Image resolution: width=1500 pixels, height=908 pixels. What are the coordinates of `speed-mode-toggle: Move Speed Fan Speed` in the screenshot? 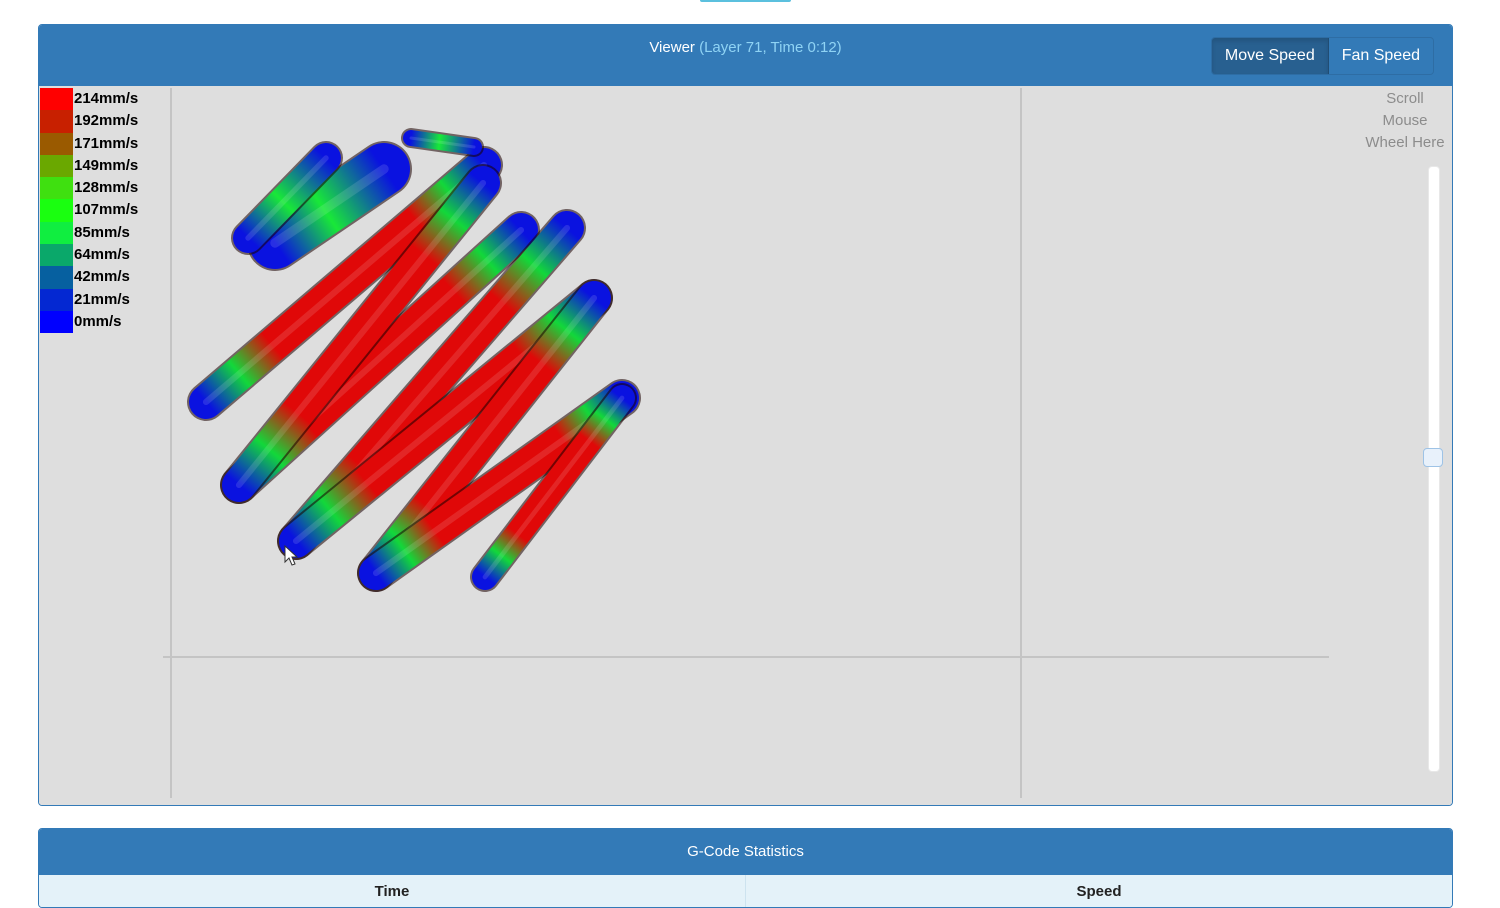 It's located at (1322, 56).